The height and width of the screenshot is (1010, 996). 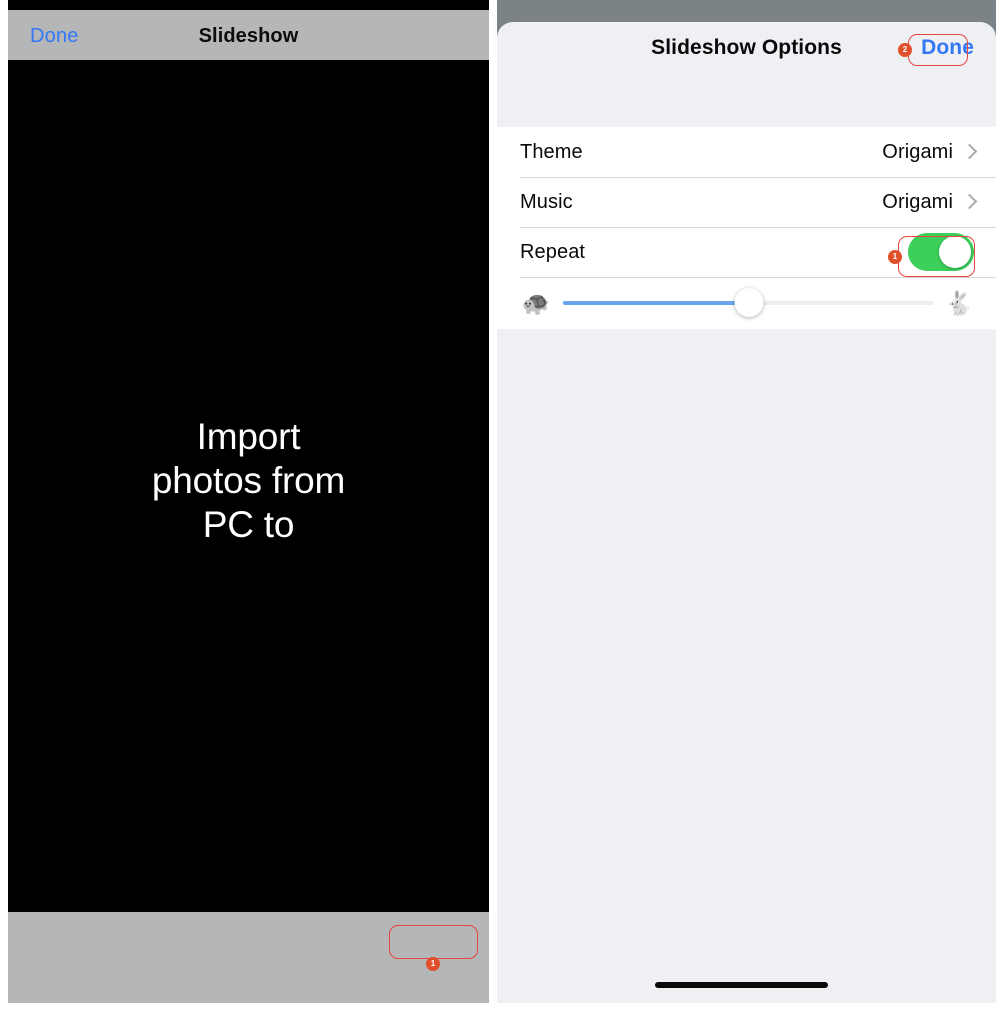 I want to click on page-title: Slideshow, so click(x=248, y=36).